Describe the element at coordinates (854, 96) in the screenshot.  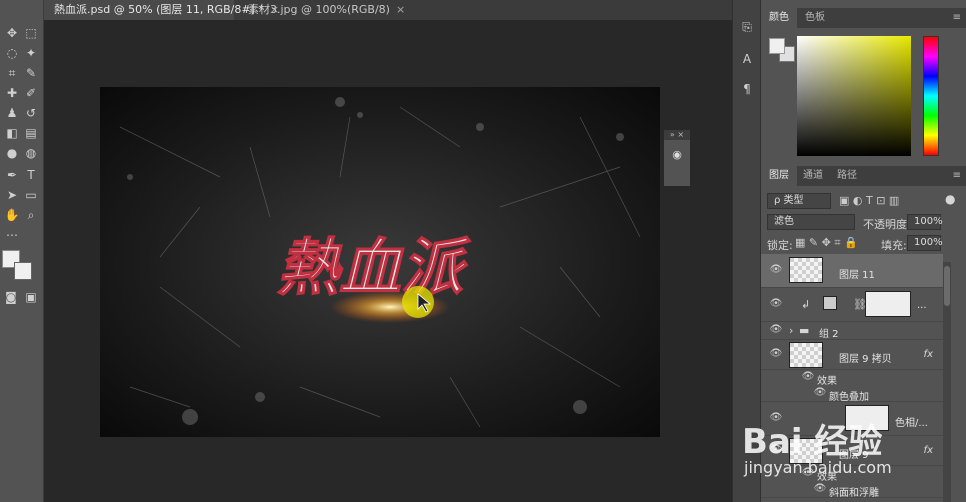
I see `color-saturation-field` at that location.